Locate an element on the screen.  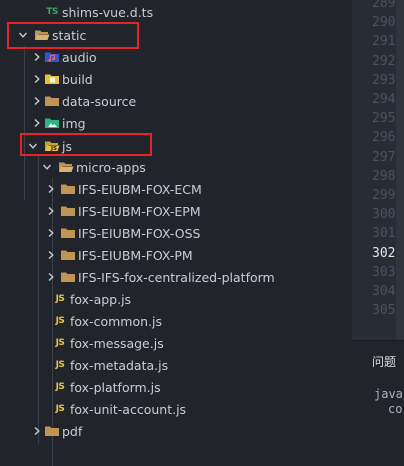
folder-item-js: JS js is located at coordinates (176, 146).